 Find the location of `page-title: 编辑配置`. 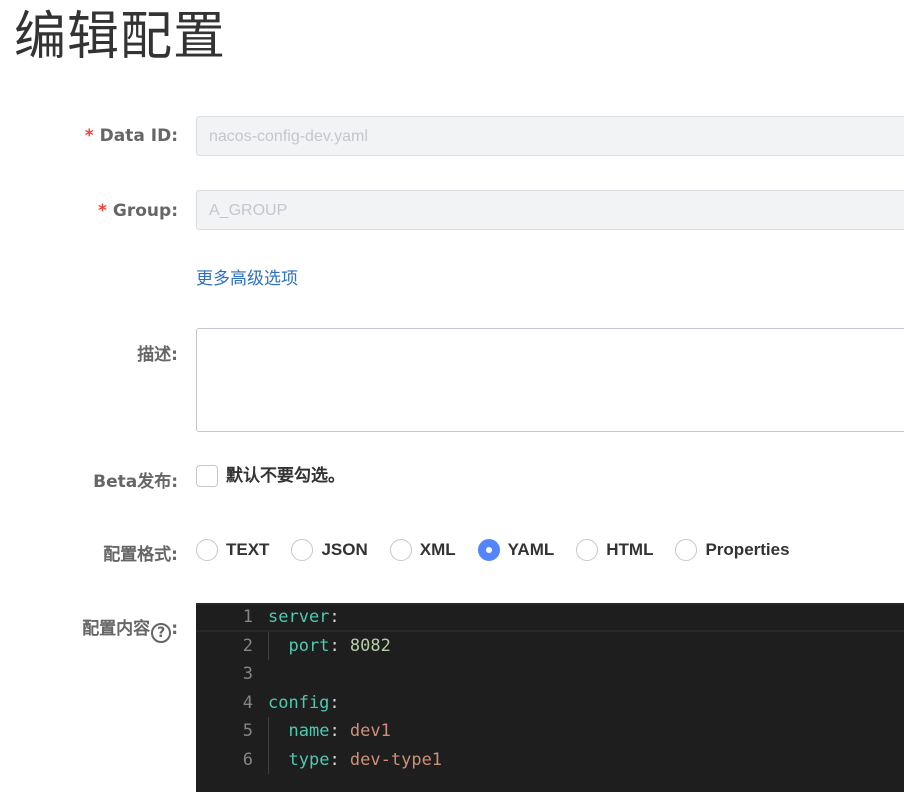

page-title: 编辑配置 is located at coordinates (120, 37).